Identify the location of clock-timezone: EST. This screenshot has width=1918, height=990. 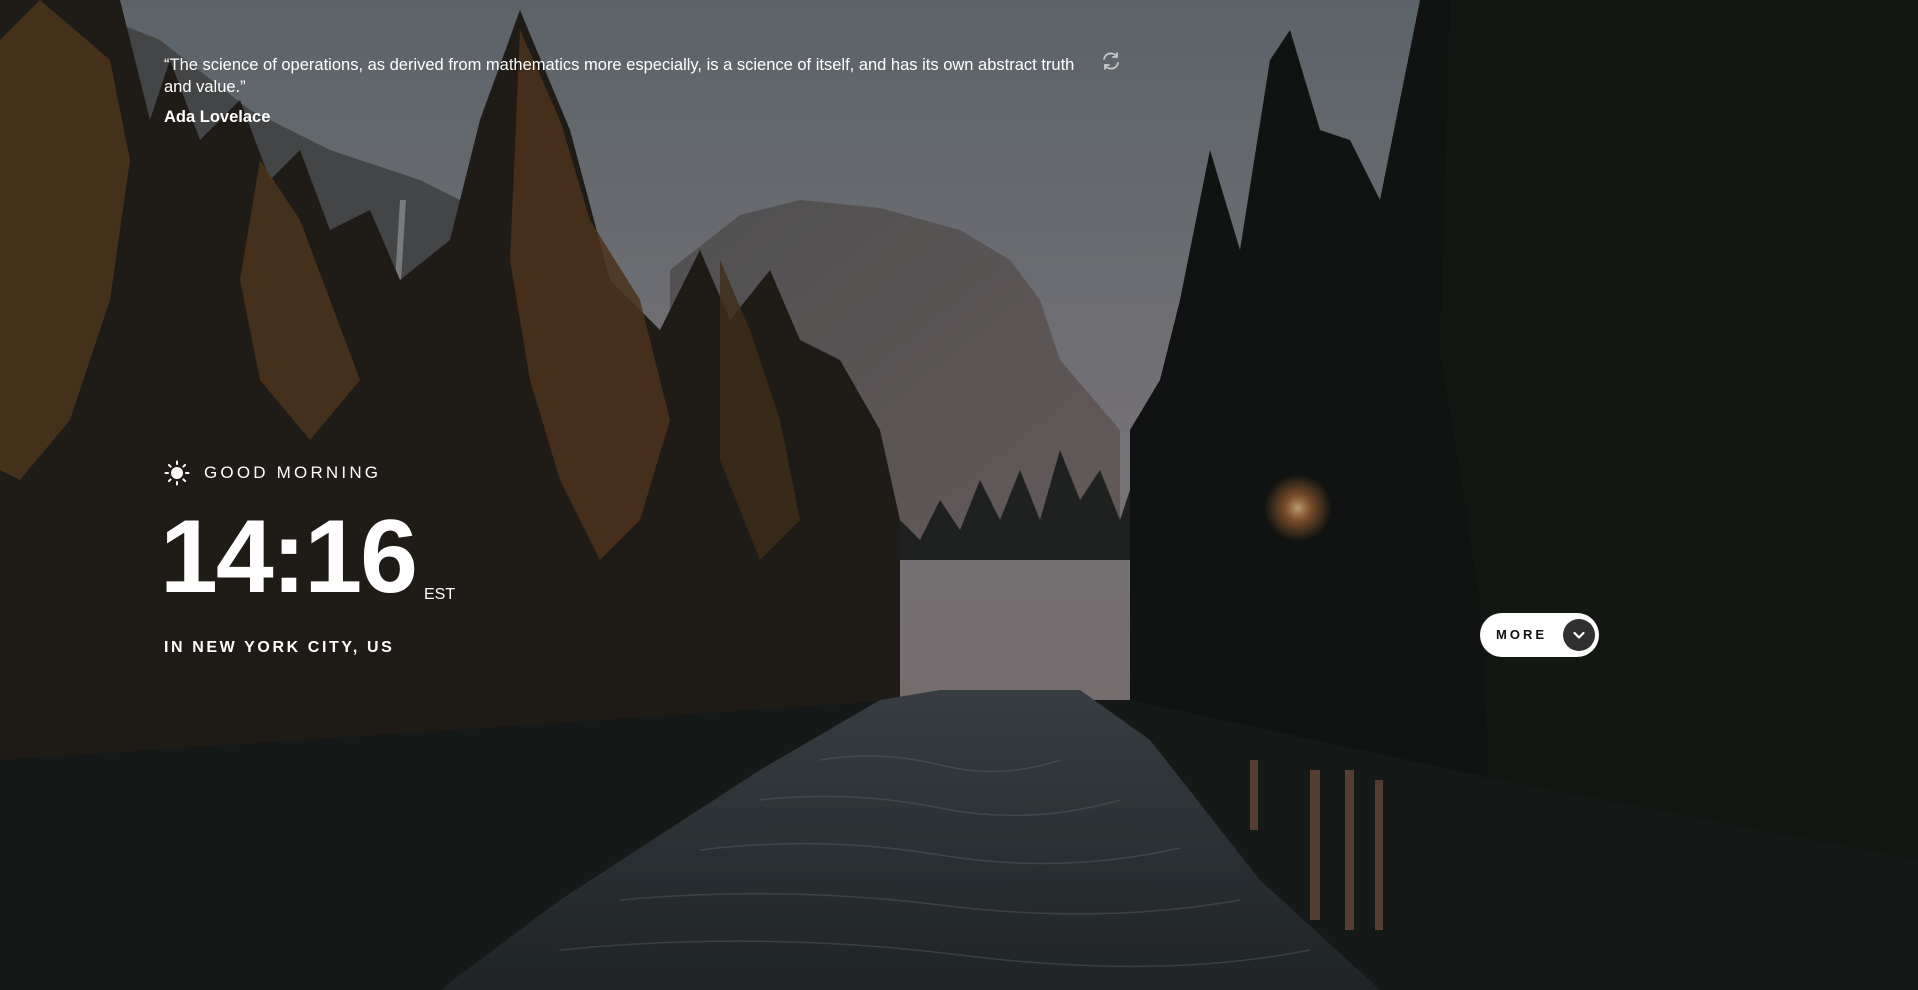
(440, 594).